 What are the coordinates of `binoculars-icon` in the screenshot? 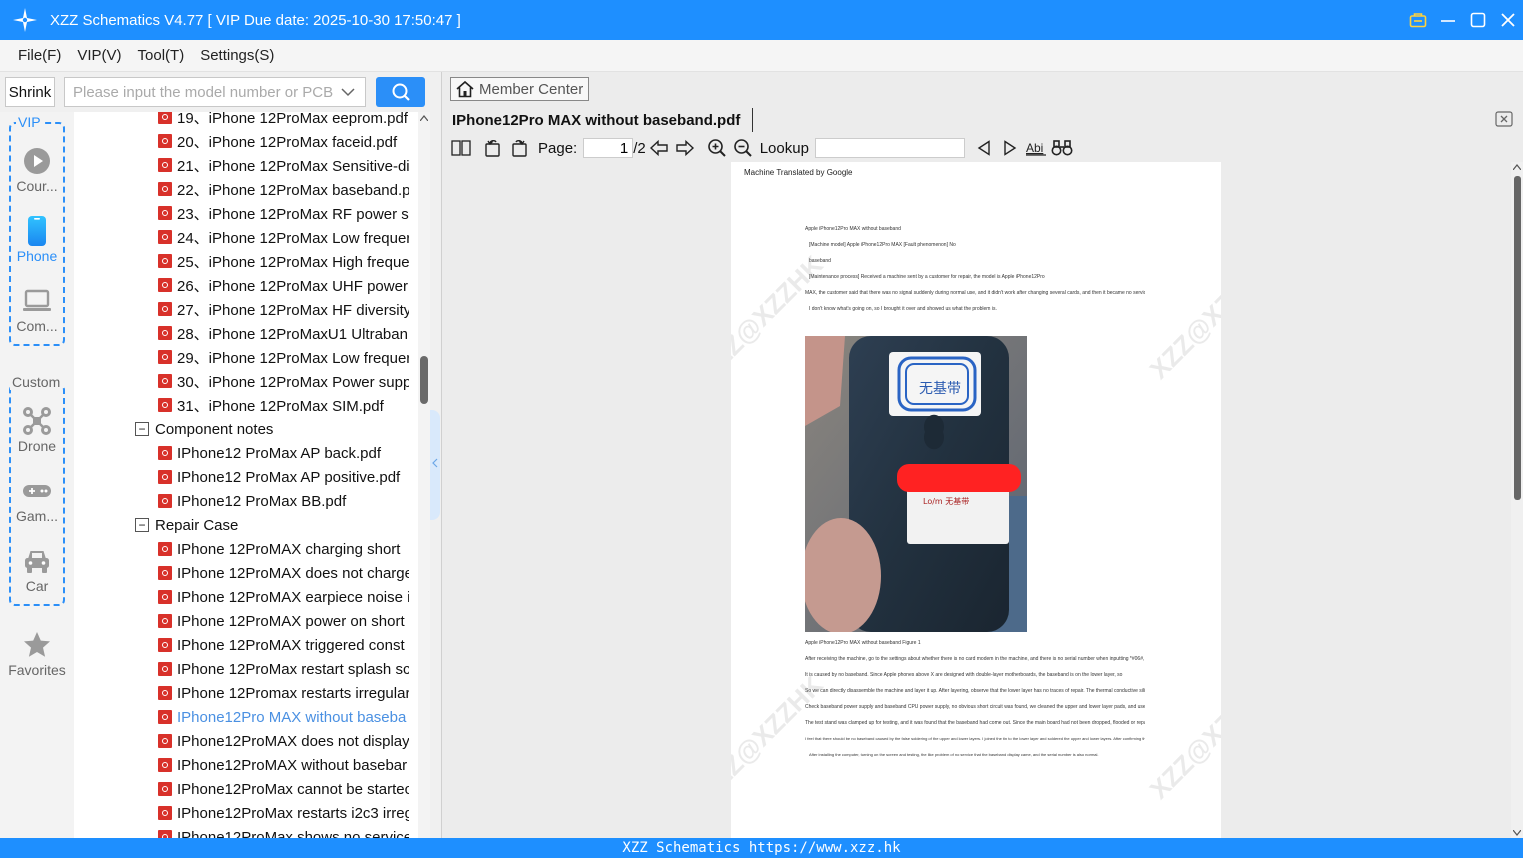 It's located at (1062, 148).